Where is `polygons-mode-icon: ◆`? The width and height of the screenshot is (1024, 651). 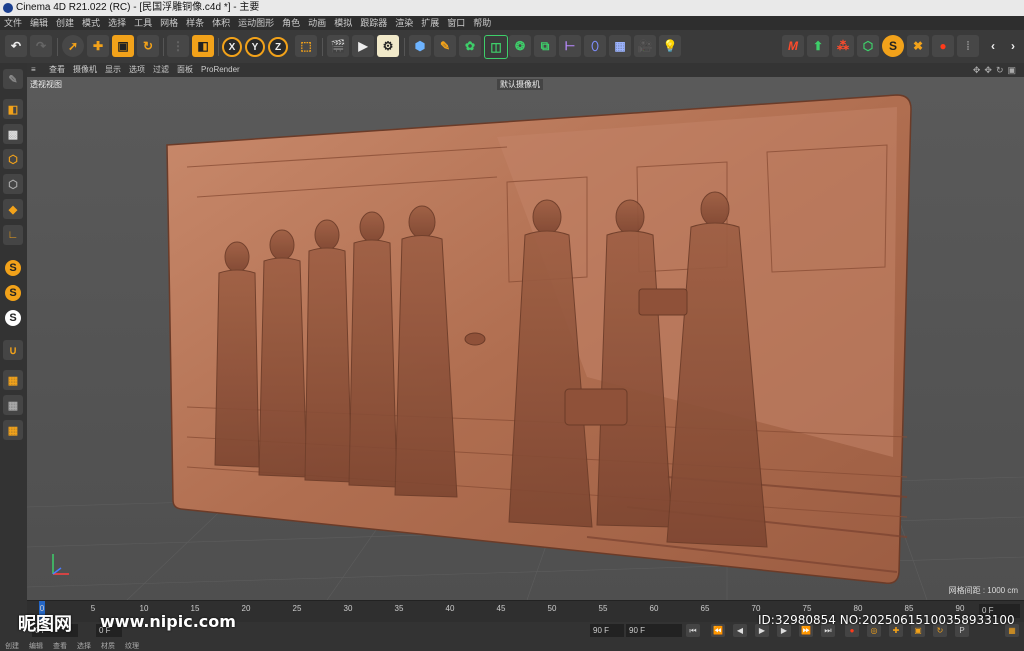 polygons-mode-icon: ◆ is located at coordinates (13, 209).